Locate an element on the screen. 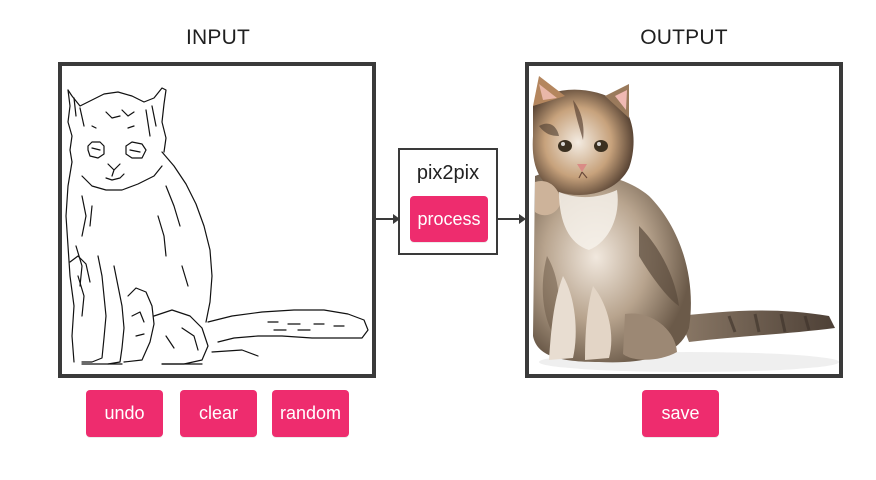 The width and height of the screenshot is (876, 480). undo-button: undo is located at coordinates (124, 413).